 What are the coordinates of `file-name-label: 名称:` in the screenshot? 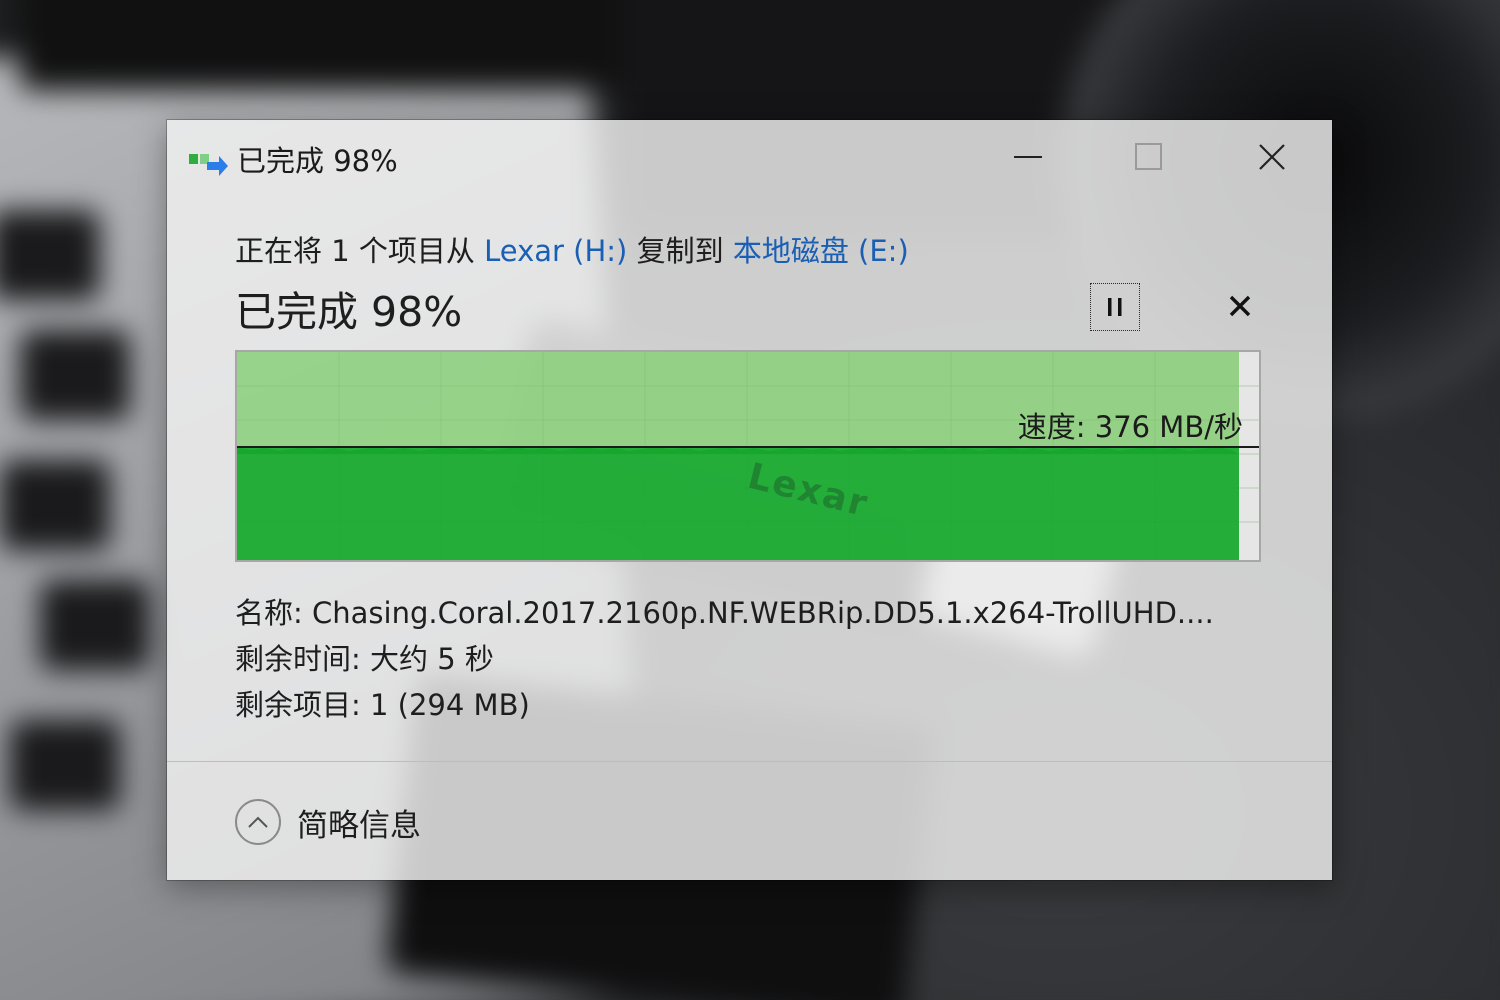 It's located at (273, 613).